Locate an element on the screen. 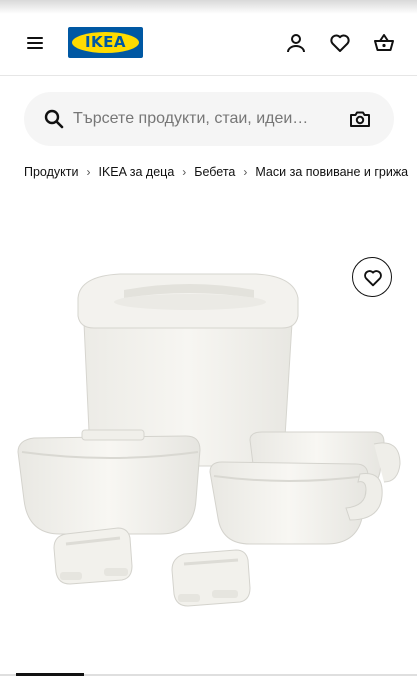  breadcrumb-products: Продукти is located at coordinates (51, 172).